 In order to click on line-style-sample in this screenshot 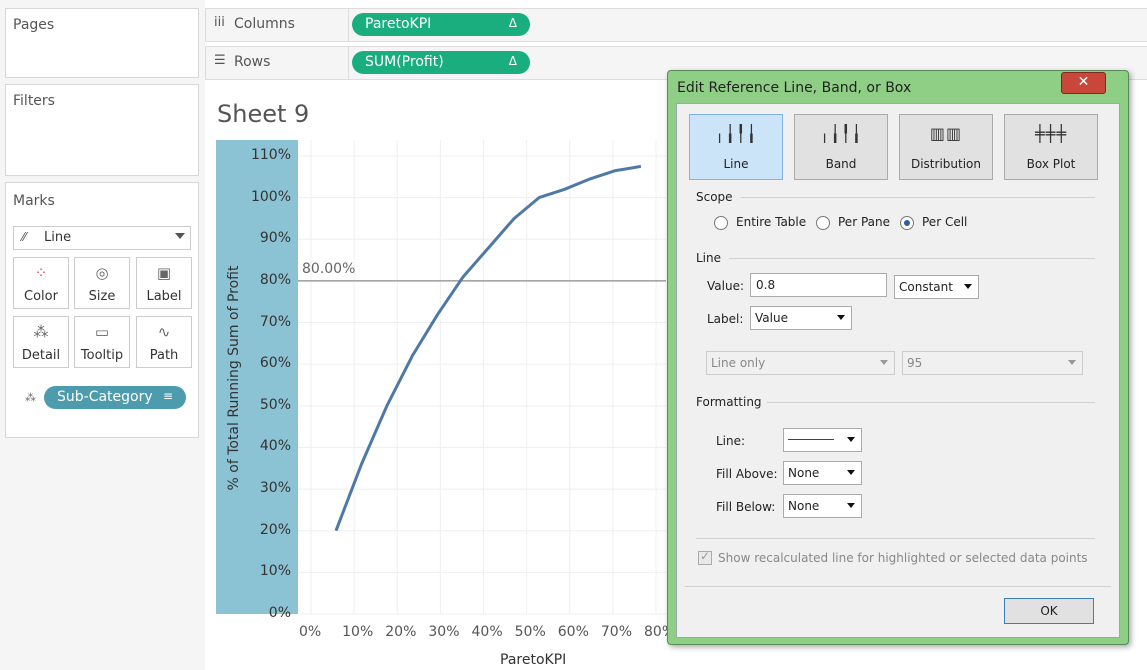, I will do `click(811, 439)`.